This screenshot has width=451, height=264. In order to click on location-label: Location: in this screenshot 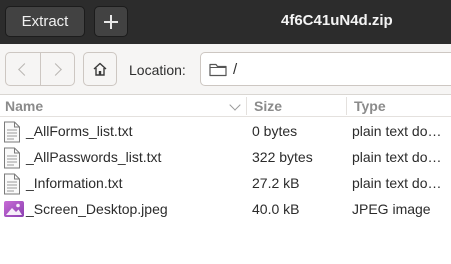, I will do `click(157, 70)`.